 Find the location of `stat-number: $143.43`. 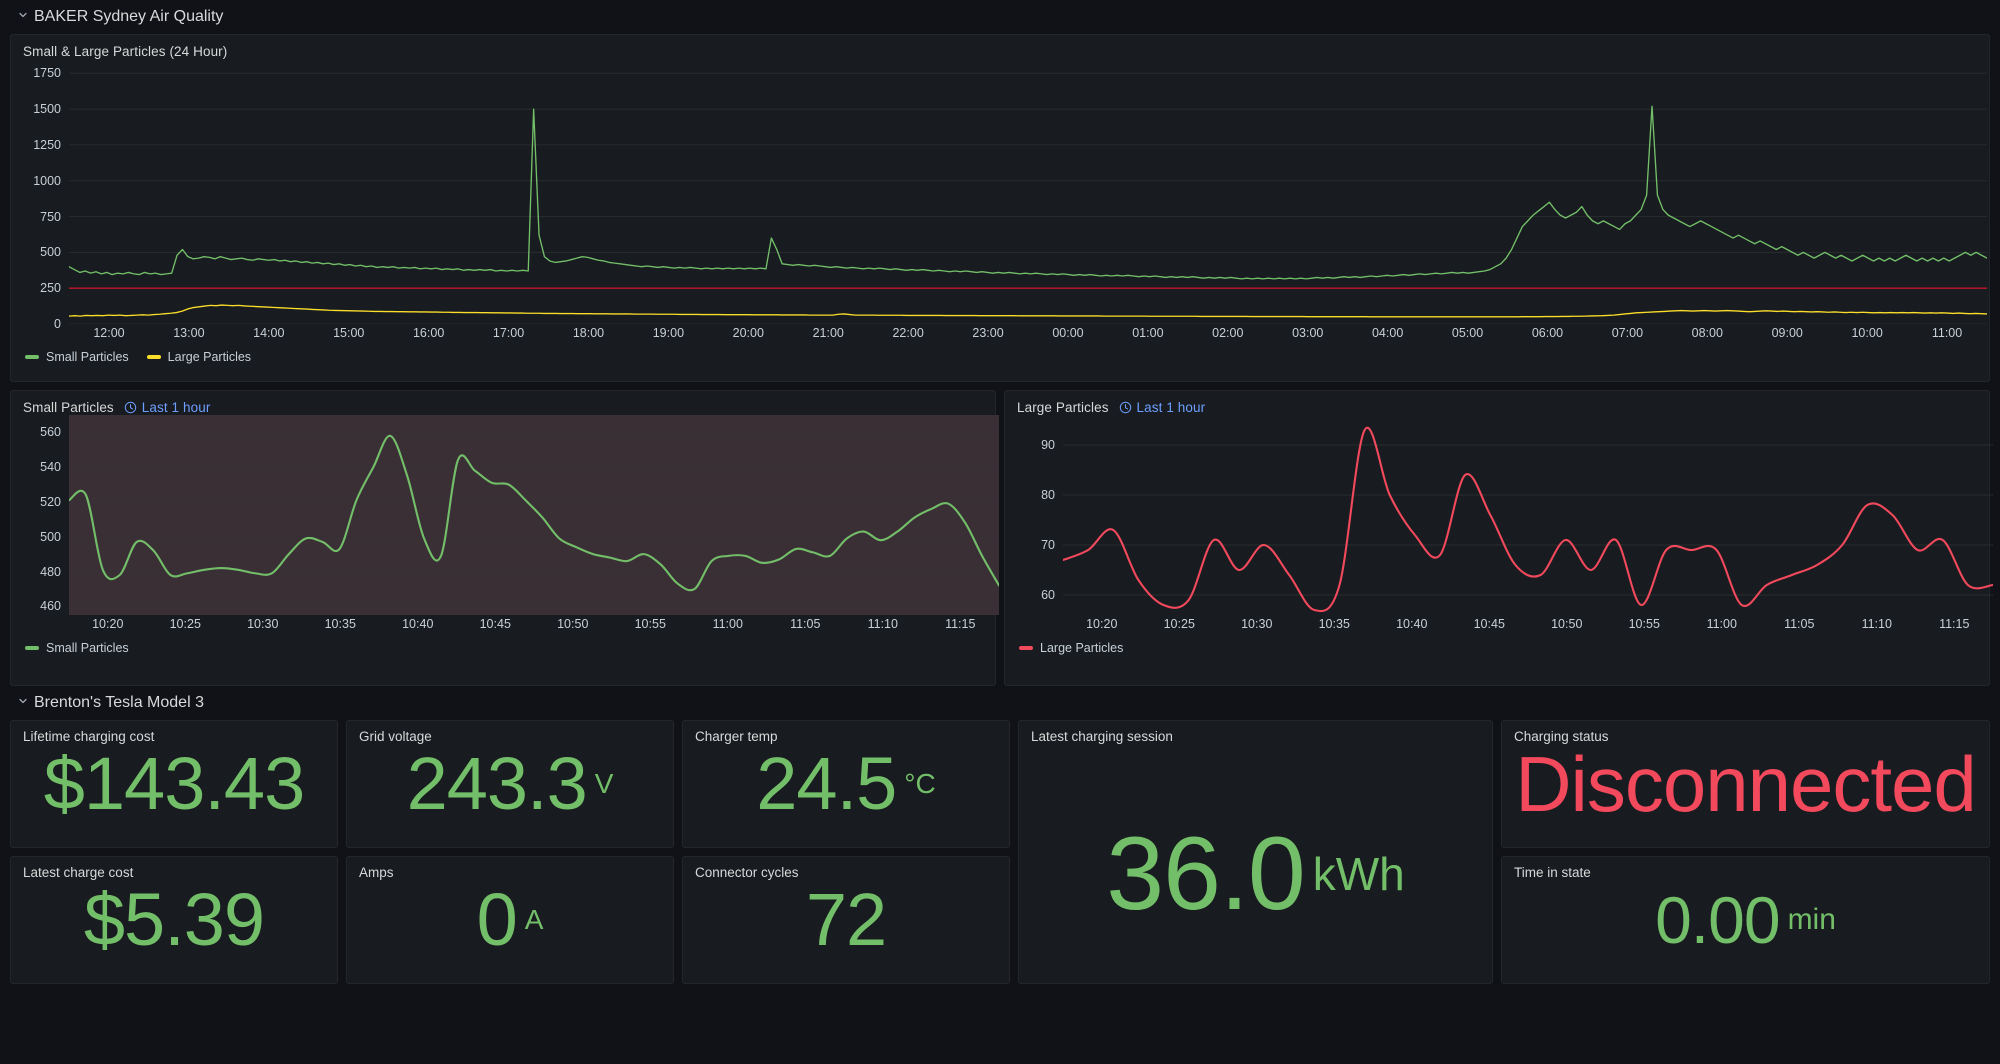

stat-number: $143.43 is located at coordinates (174, 783).